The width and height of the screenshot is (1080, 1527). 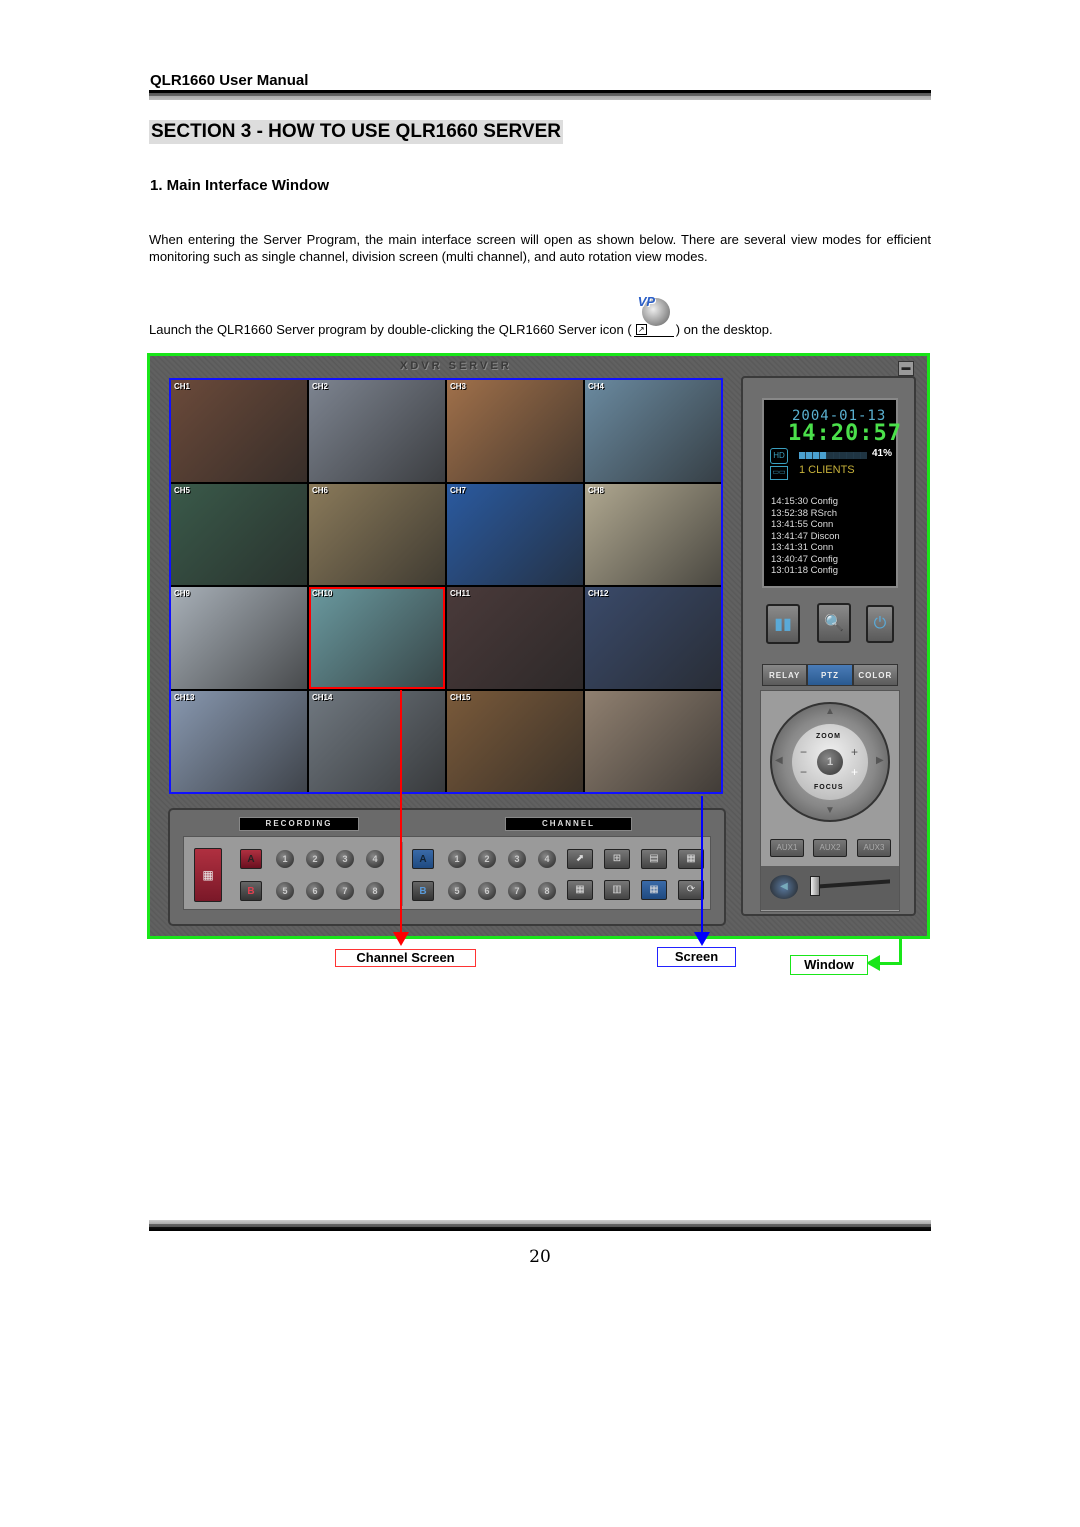 What do you see at coordinates (880, 760) in the screenshot?
I see `pan-right-button: ▶` at bounding box center [880, 760].